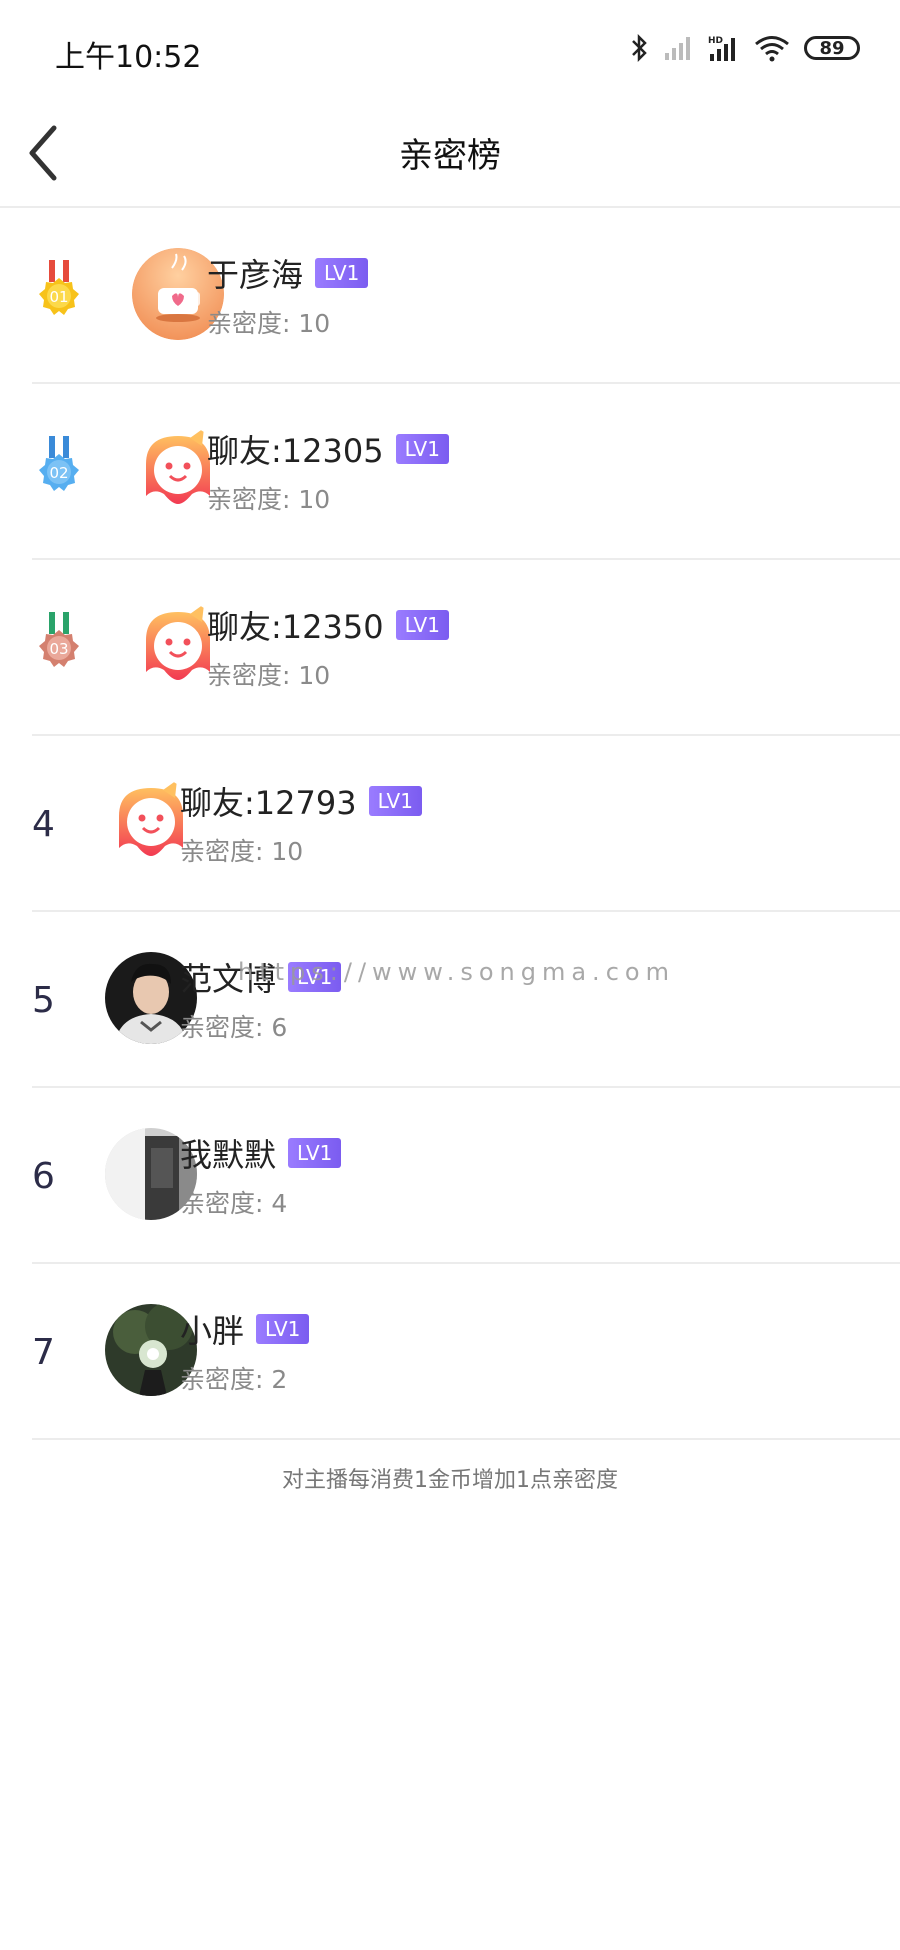 This screenshot has height=1950, width=900. I want to click on watermark: https://www.songma.com, so click(456, 972).